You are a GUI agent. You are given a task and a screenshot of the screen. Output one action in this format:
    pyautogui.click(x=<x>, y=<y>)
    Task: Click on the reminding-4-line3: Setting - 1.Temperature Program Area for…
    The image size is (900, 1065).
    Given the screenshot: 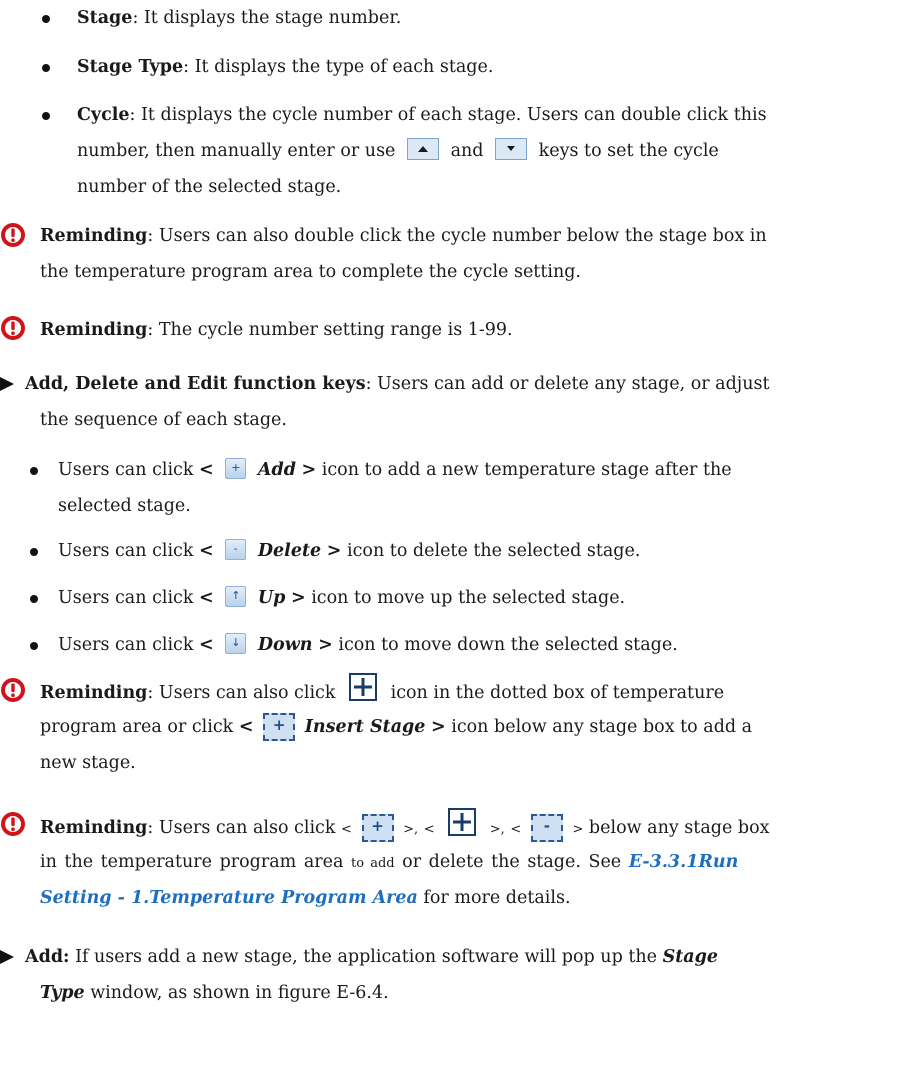 What is the action you would take?
    pyautogui.click(x=305, y=898)
    